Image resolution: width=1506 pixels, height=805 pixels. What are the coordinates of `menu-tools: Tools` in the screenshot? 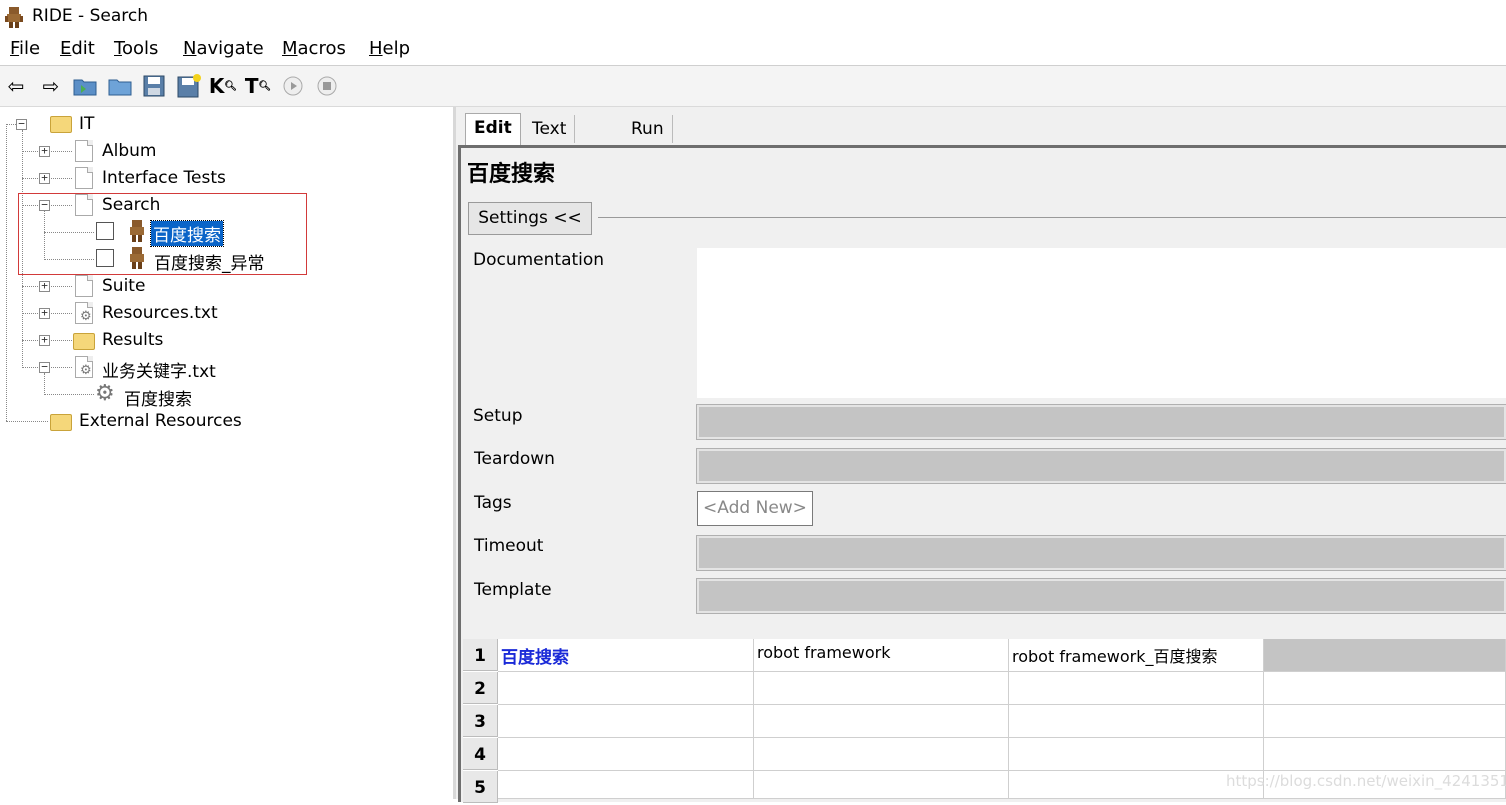 It's located at (136, 48).